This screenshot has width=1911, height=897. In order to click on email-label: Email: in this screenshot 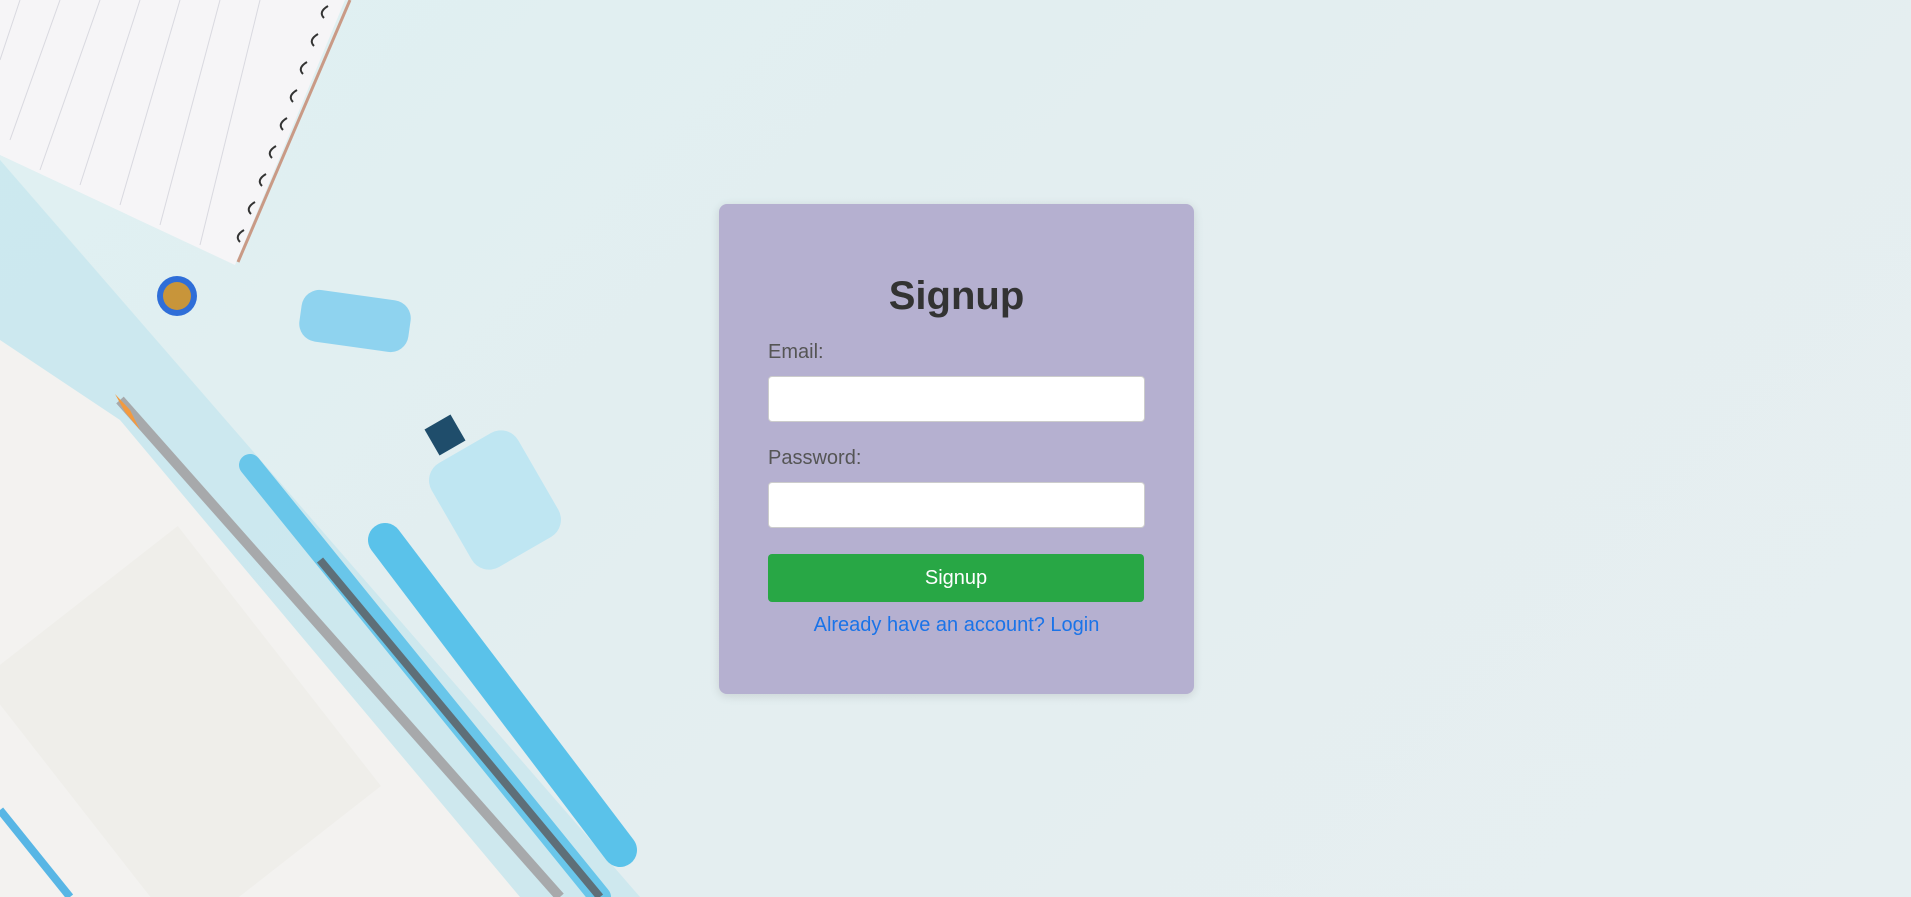, I will do `click(796, 352)`.